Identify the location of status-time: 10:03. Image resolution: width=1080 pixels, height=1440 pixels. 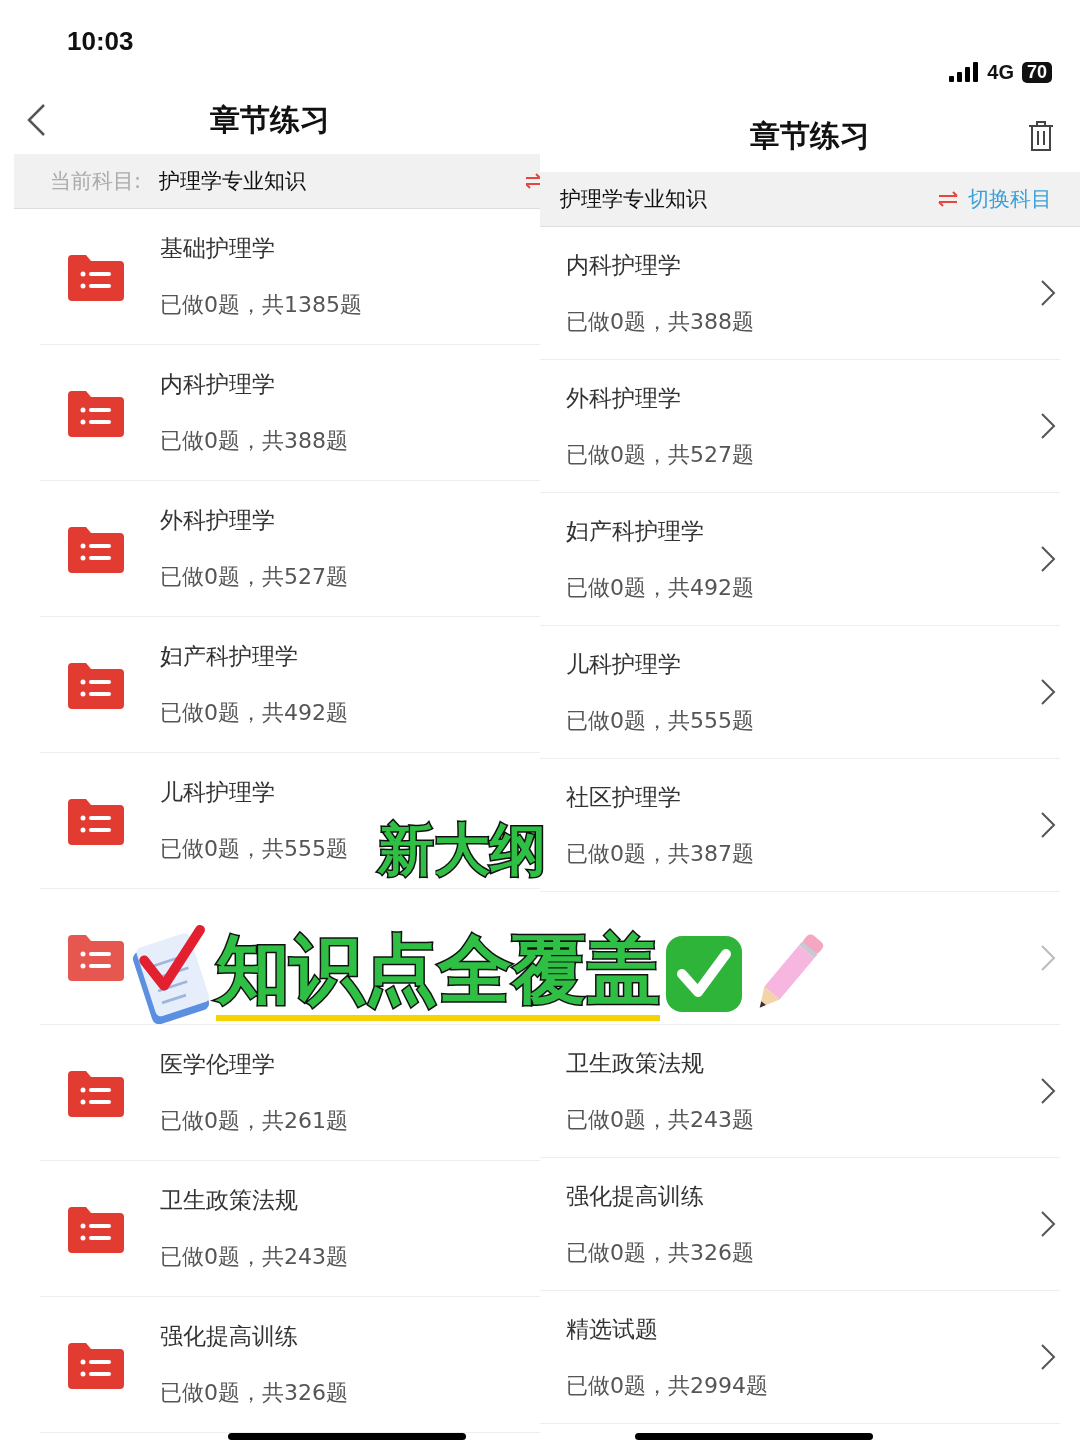
(100, 41).